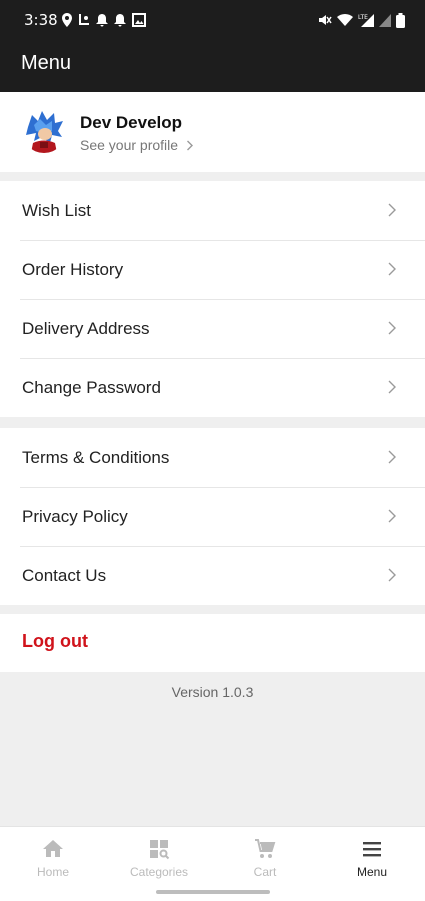 This screenshot has height=901, width=425. Describe the element at coordinates (53, 858) in the screenshot. I see `nav-home: Home` at that location.